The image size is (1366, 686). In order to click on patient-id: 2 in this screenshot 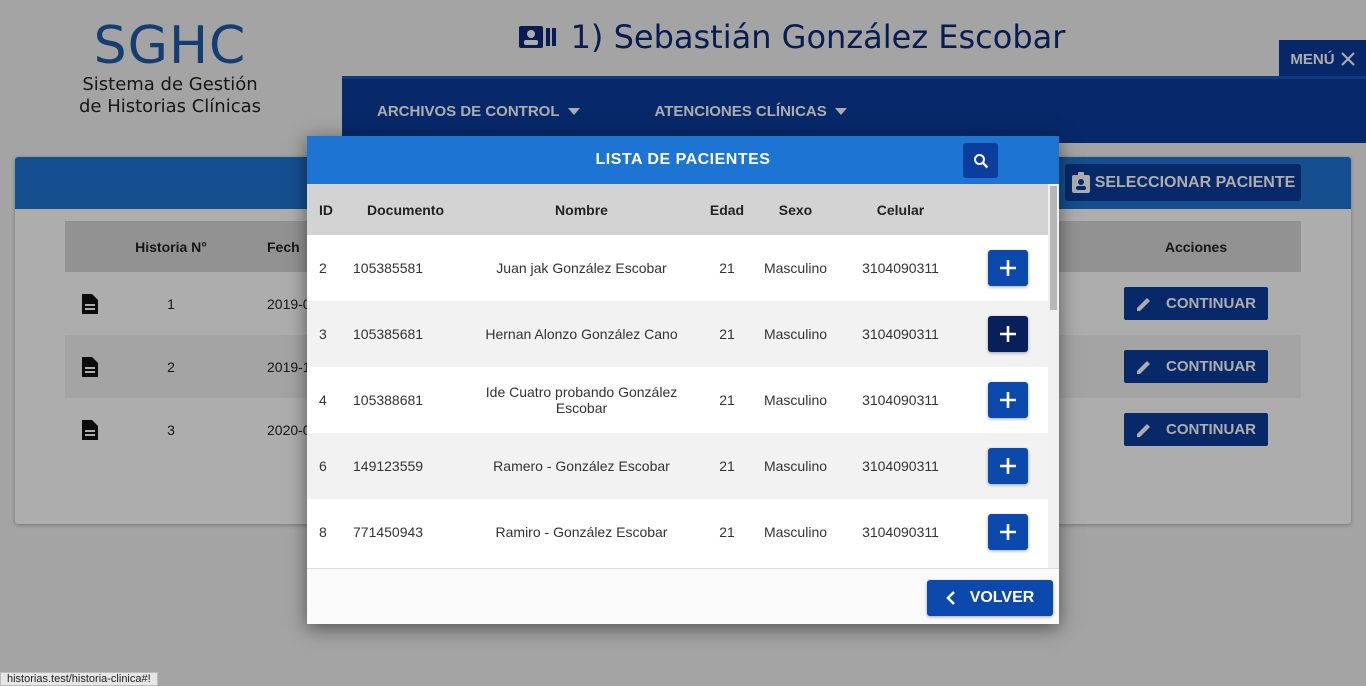, I will do `click(323, 268)`.